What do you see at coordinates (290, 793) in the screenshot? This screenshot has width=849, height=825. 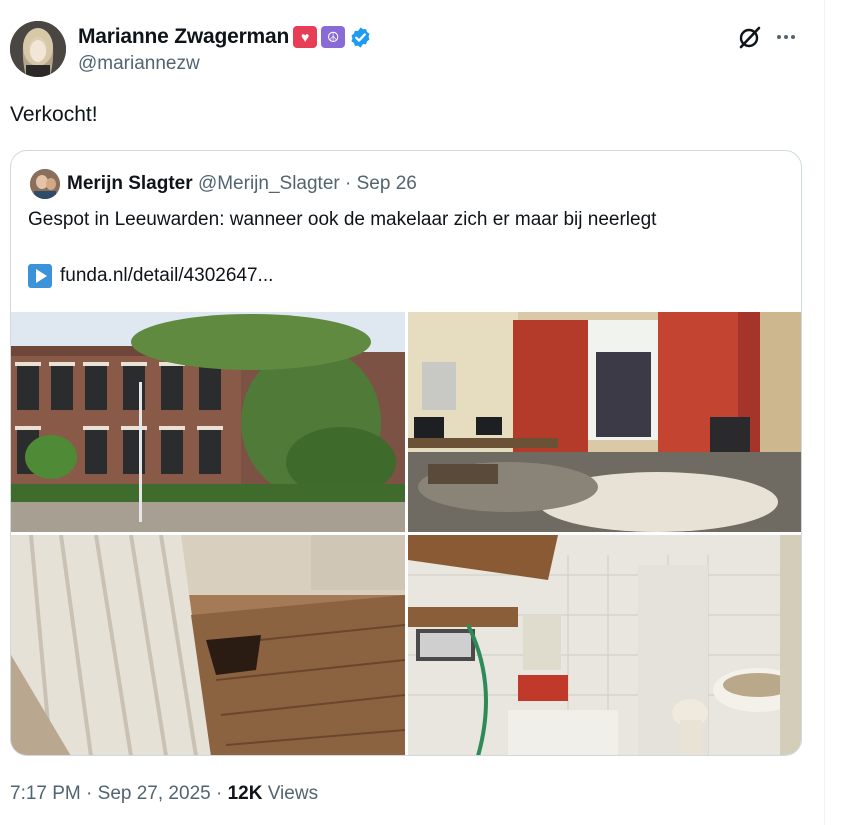 I see `views-label: Views` at bounding box center [290, 793].